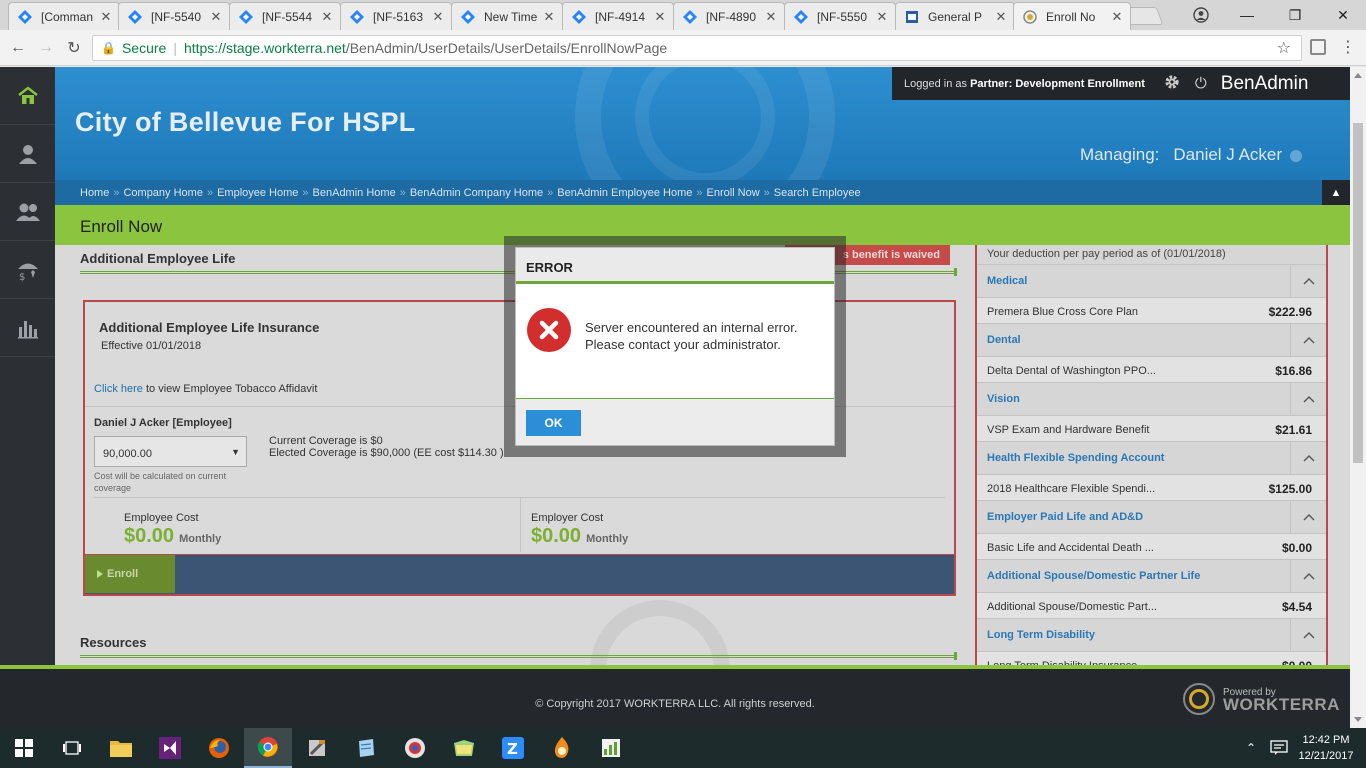  I want to click on deduction-category: Long Term Disability, so click(1151, 634).